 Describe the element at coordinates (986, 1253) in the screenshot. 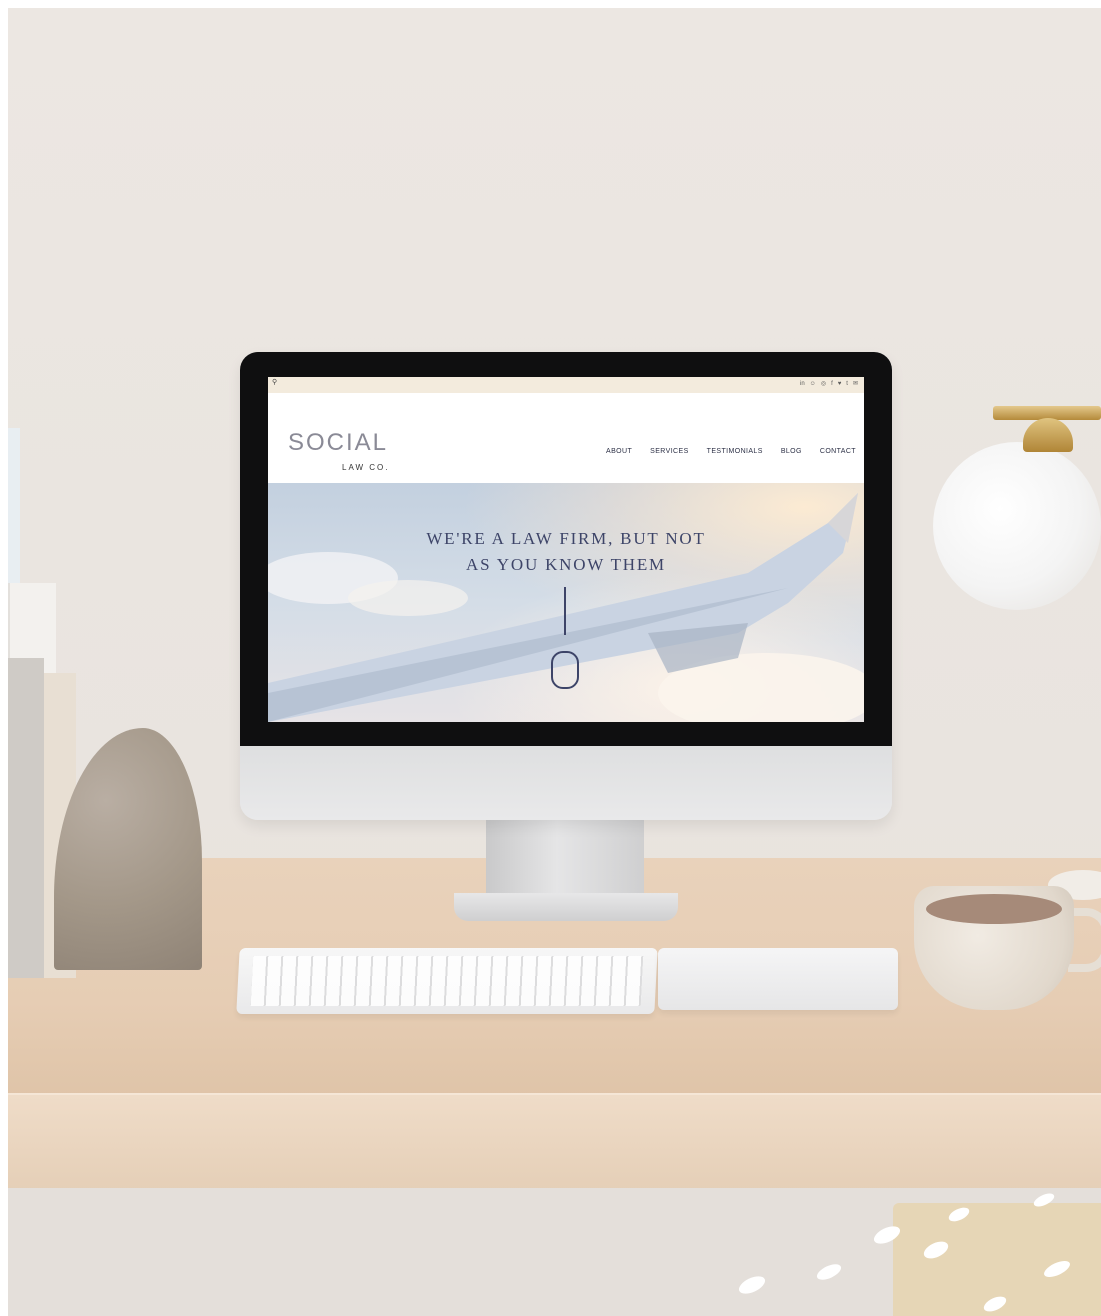

I see `confetti-decoration` at that location.